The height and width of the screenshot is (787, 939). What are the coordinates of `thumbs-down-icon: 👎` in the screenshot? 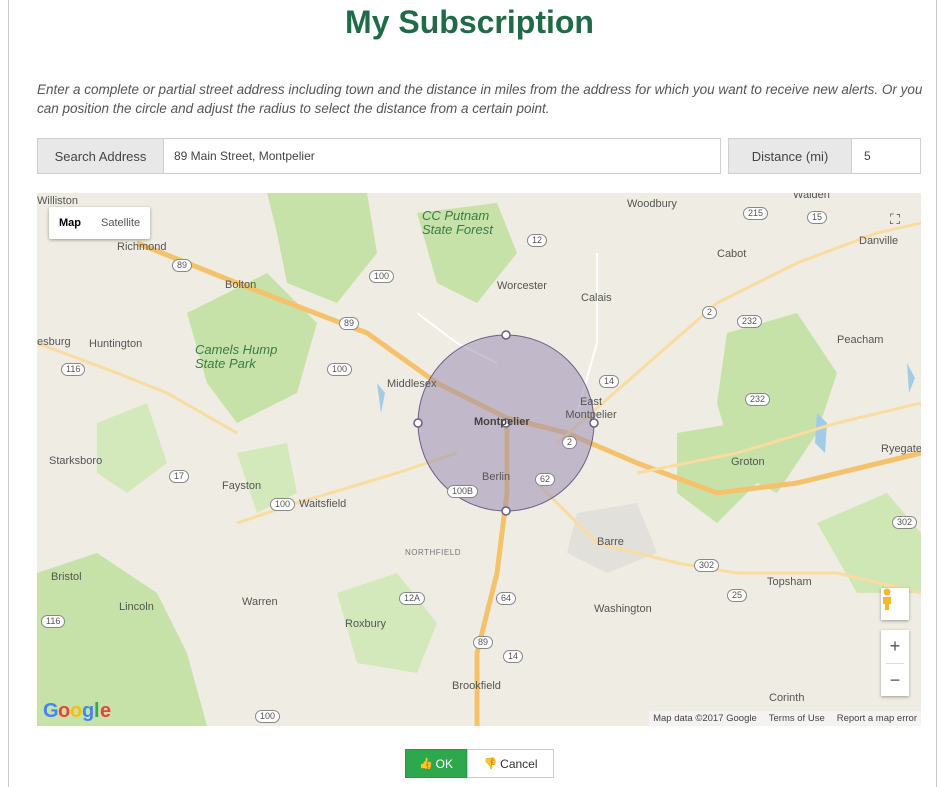 It's located at (490, 764).